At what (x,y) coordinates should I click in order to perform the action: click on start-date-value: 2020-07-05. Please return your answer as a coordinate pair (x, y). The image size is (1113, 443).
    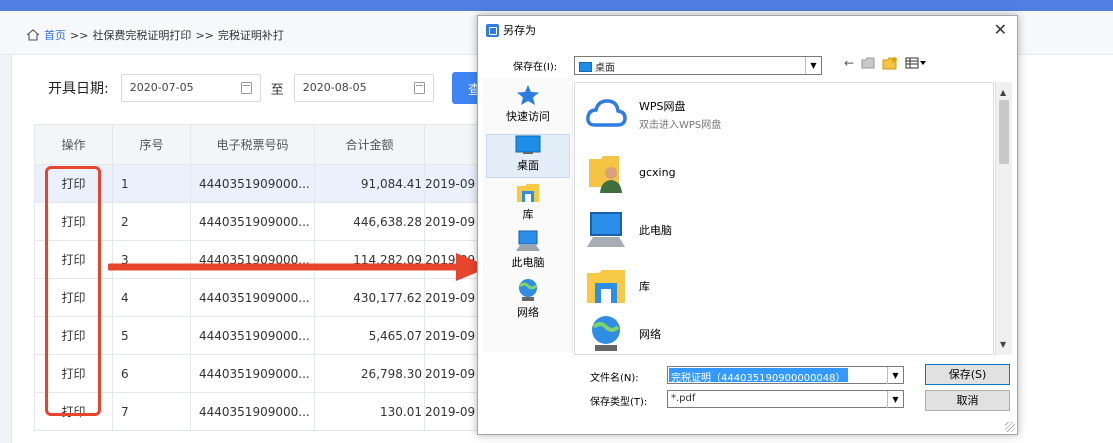
    Looking at the image, I should click on (161, 87).